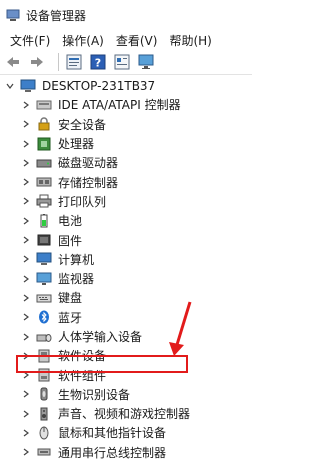 The image size is (320, 462). Describe the element at coordinates (13, 62) in the screenshot. I see `back-icon` at that location.